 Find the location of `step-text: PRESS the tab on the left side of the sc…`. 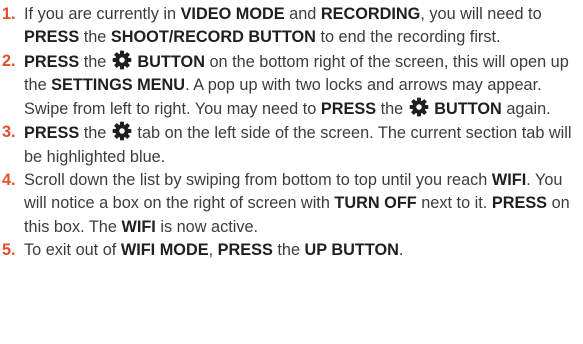

step-text: PRESS the tab on the left side of the sc… is located at coordinates (298, 143).